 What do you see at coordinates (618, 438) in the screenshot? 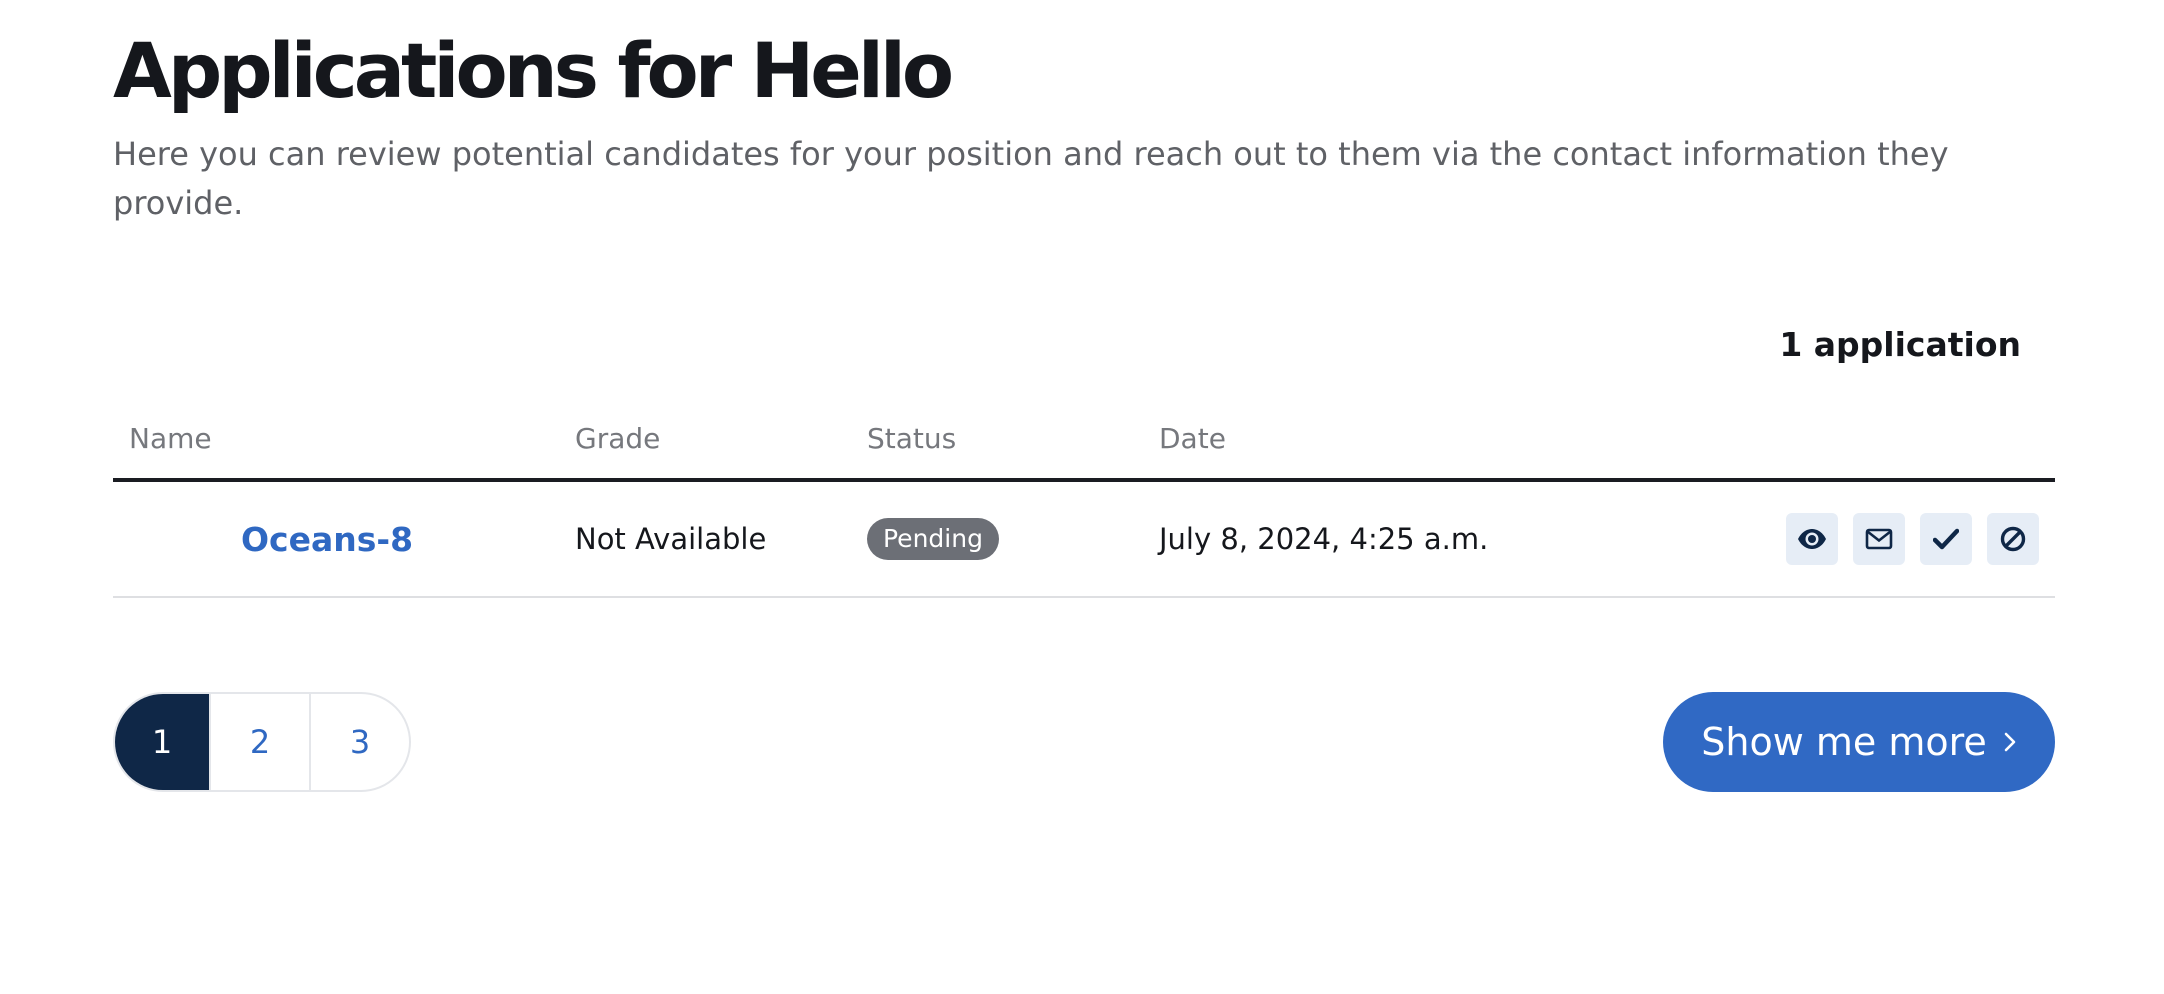
I see `column-header-grade: Grade` at bounding box center [618, 438].